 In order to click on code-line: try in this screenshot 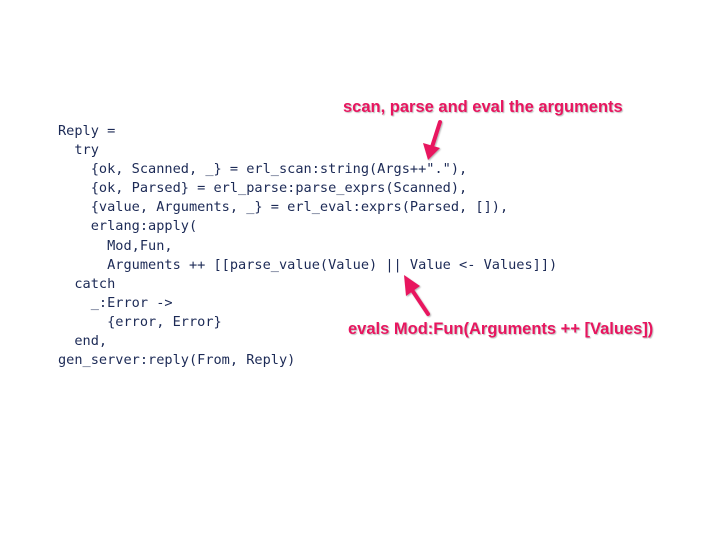, I will do `click(78, 150)`.